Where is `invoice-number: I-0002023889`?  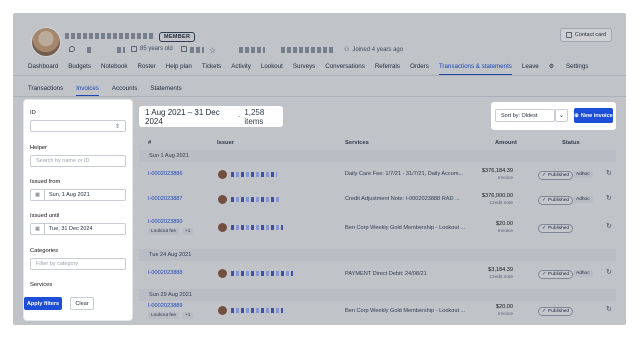 invoice-number: I-0002023889 is located at coordinates (165, 306).